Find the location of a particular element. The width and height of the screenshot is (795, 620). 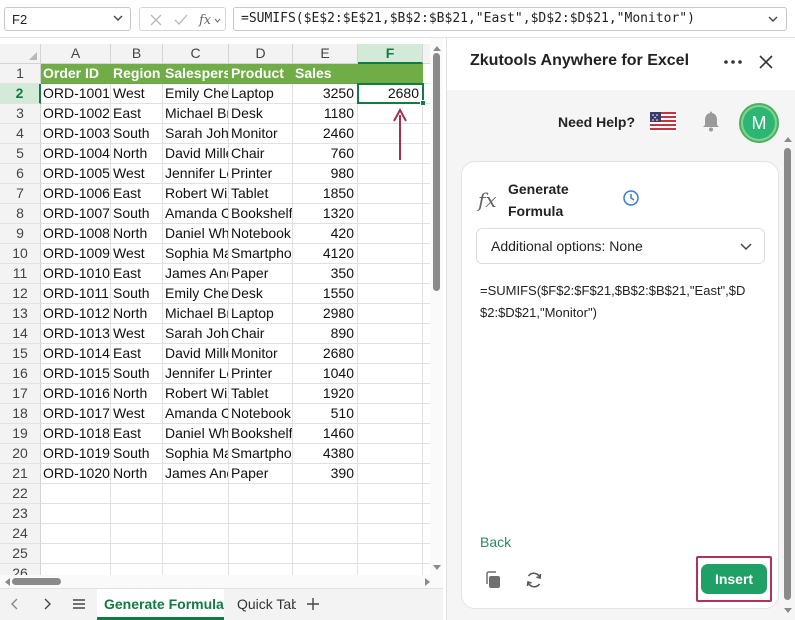

us-flag-icon is located at coordinates (663, 122).